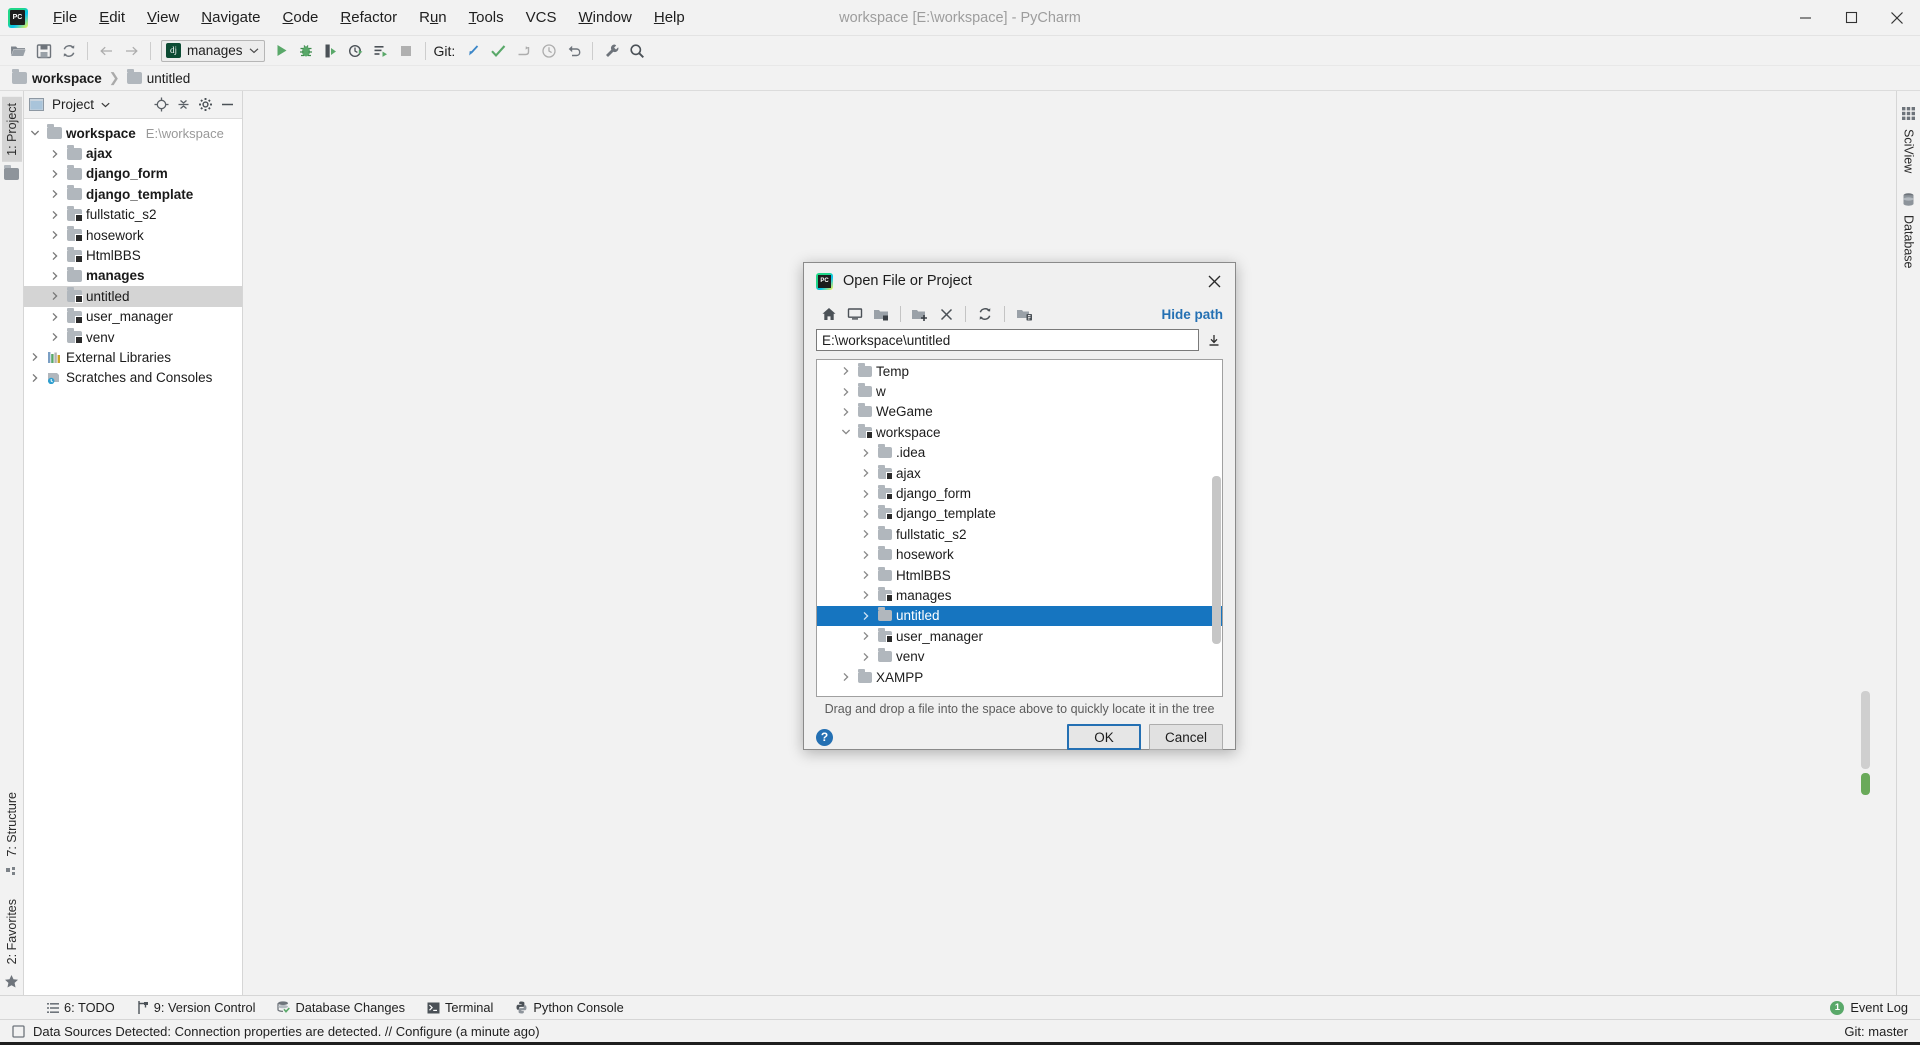 Image resolution: width=1920 pixels, height=1045 pixels. I want to click on dialog-tree-row: workspace, so click(1019, 432).